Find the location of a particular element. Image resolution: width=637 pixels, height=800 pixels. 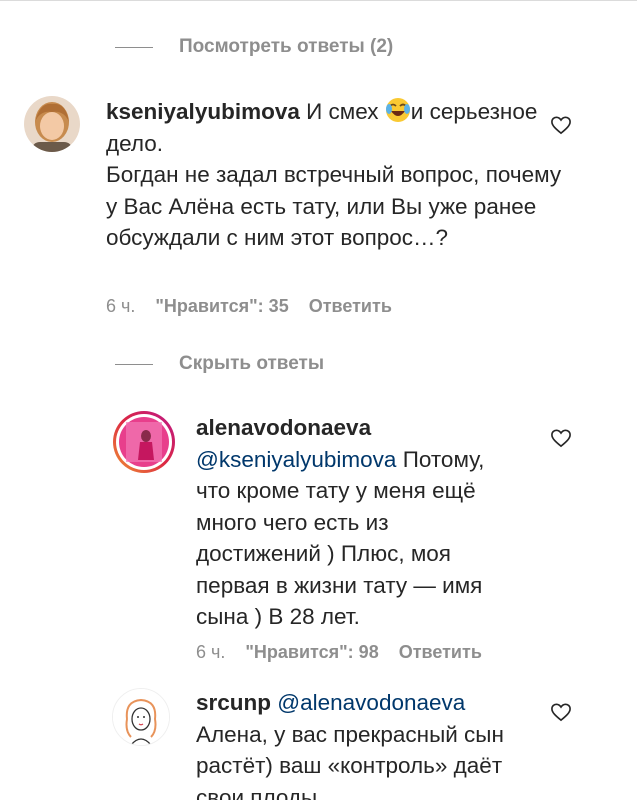

view-replies-label: Посмотреть ответы (2) is located at coordinates (286, 46).